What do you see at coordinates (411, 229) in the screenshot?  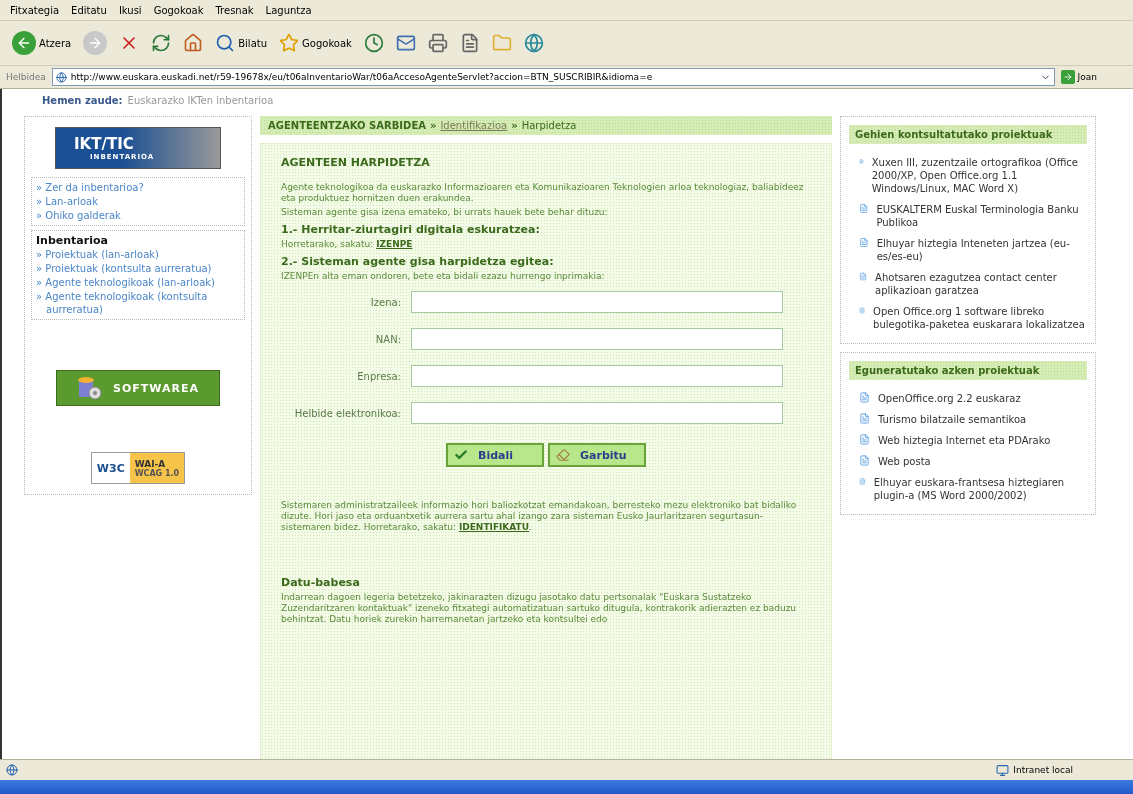 I see `step-heading: 1.- Herritar-ziurtagiri digitala eskuratzea:` at bounding box center [411, 229].